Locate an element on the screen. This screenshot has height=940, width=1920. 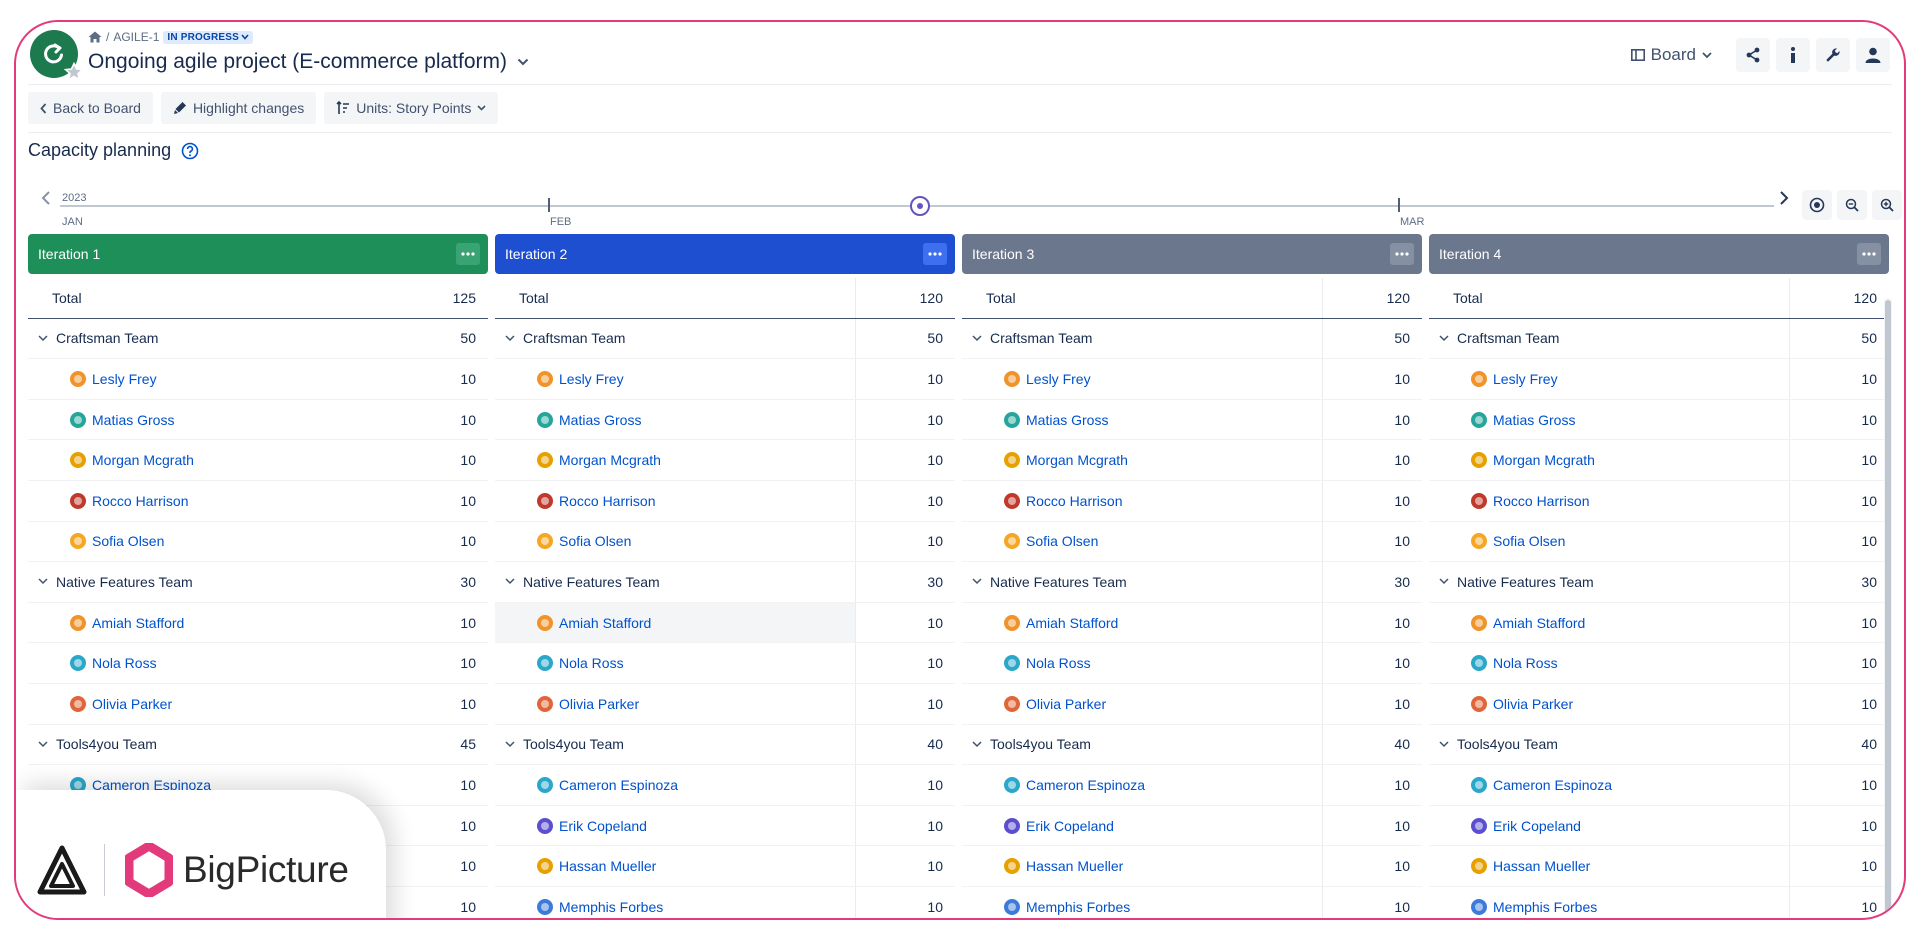
view-switcher-button: Board is located at coordinates (1671, 55).